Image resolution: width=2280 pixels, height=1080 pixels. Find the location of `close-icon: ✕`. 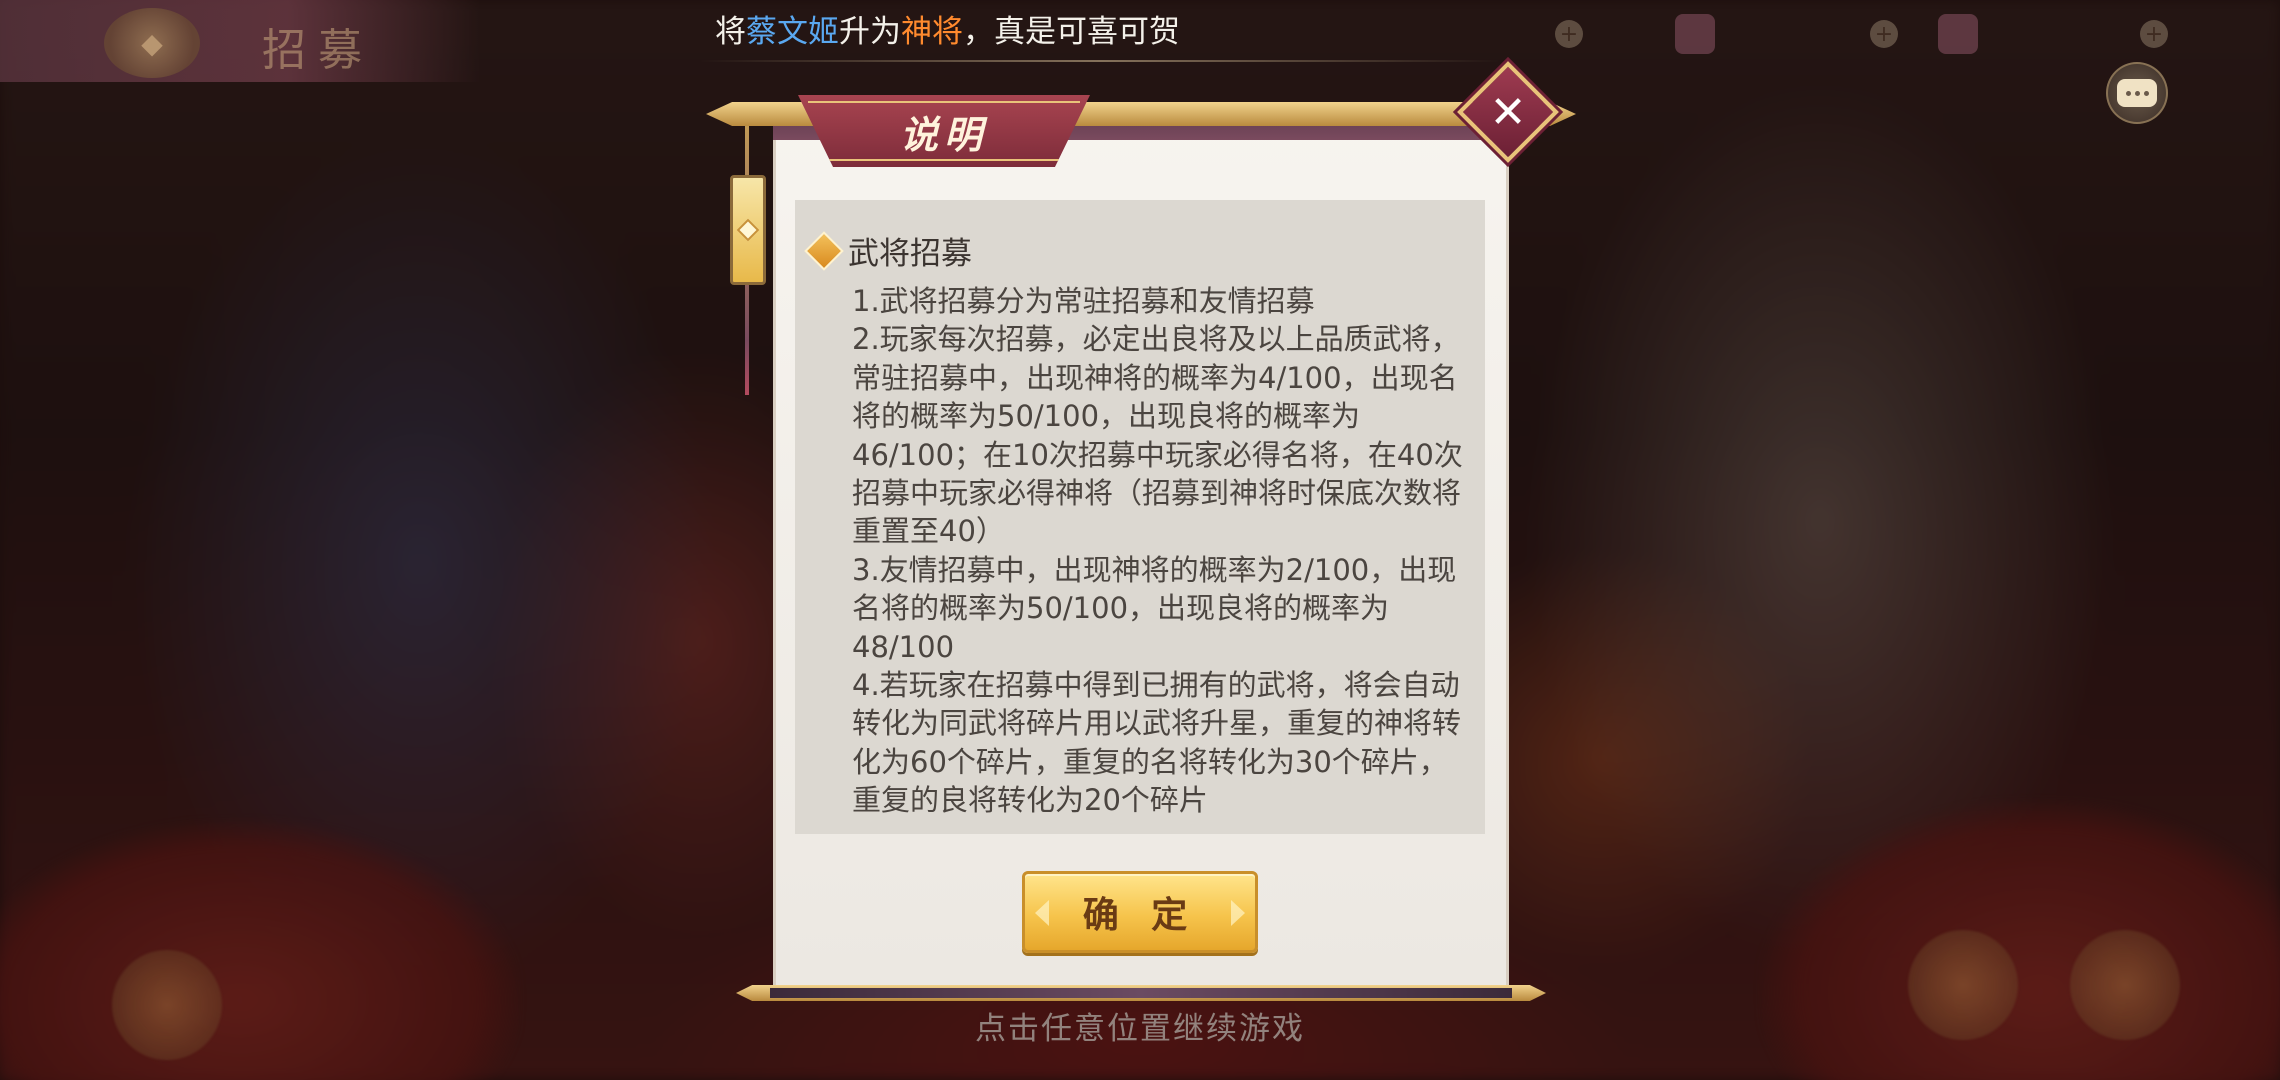

close-icon: ✕ is located at coordinates (1508, 112).